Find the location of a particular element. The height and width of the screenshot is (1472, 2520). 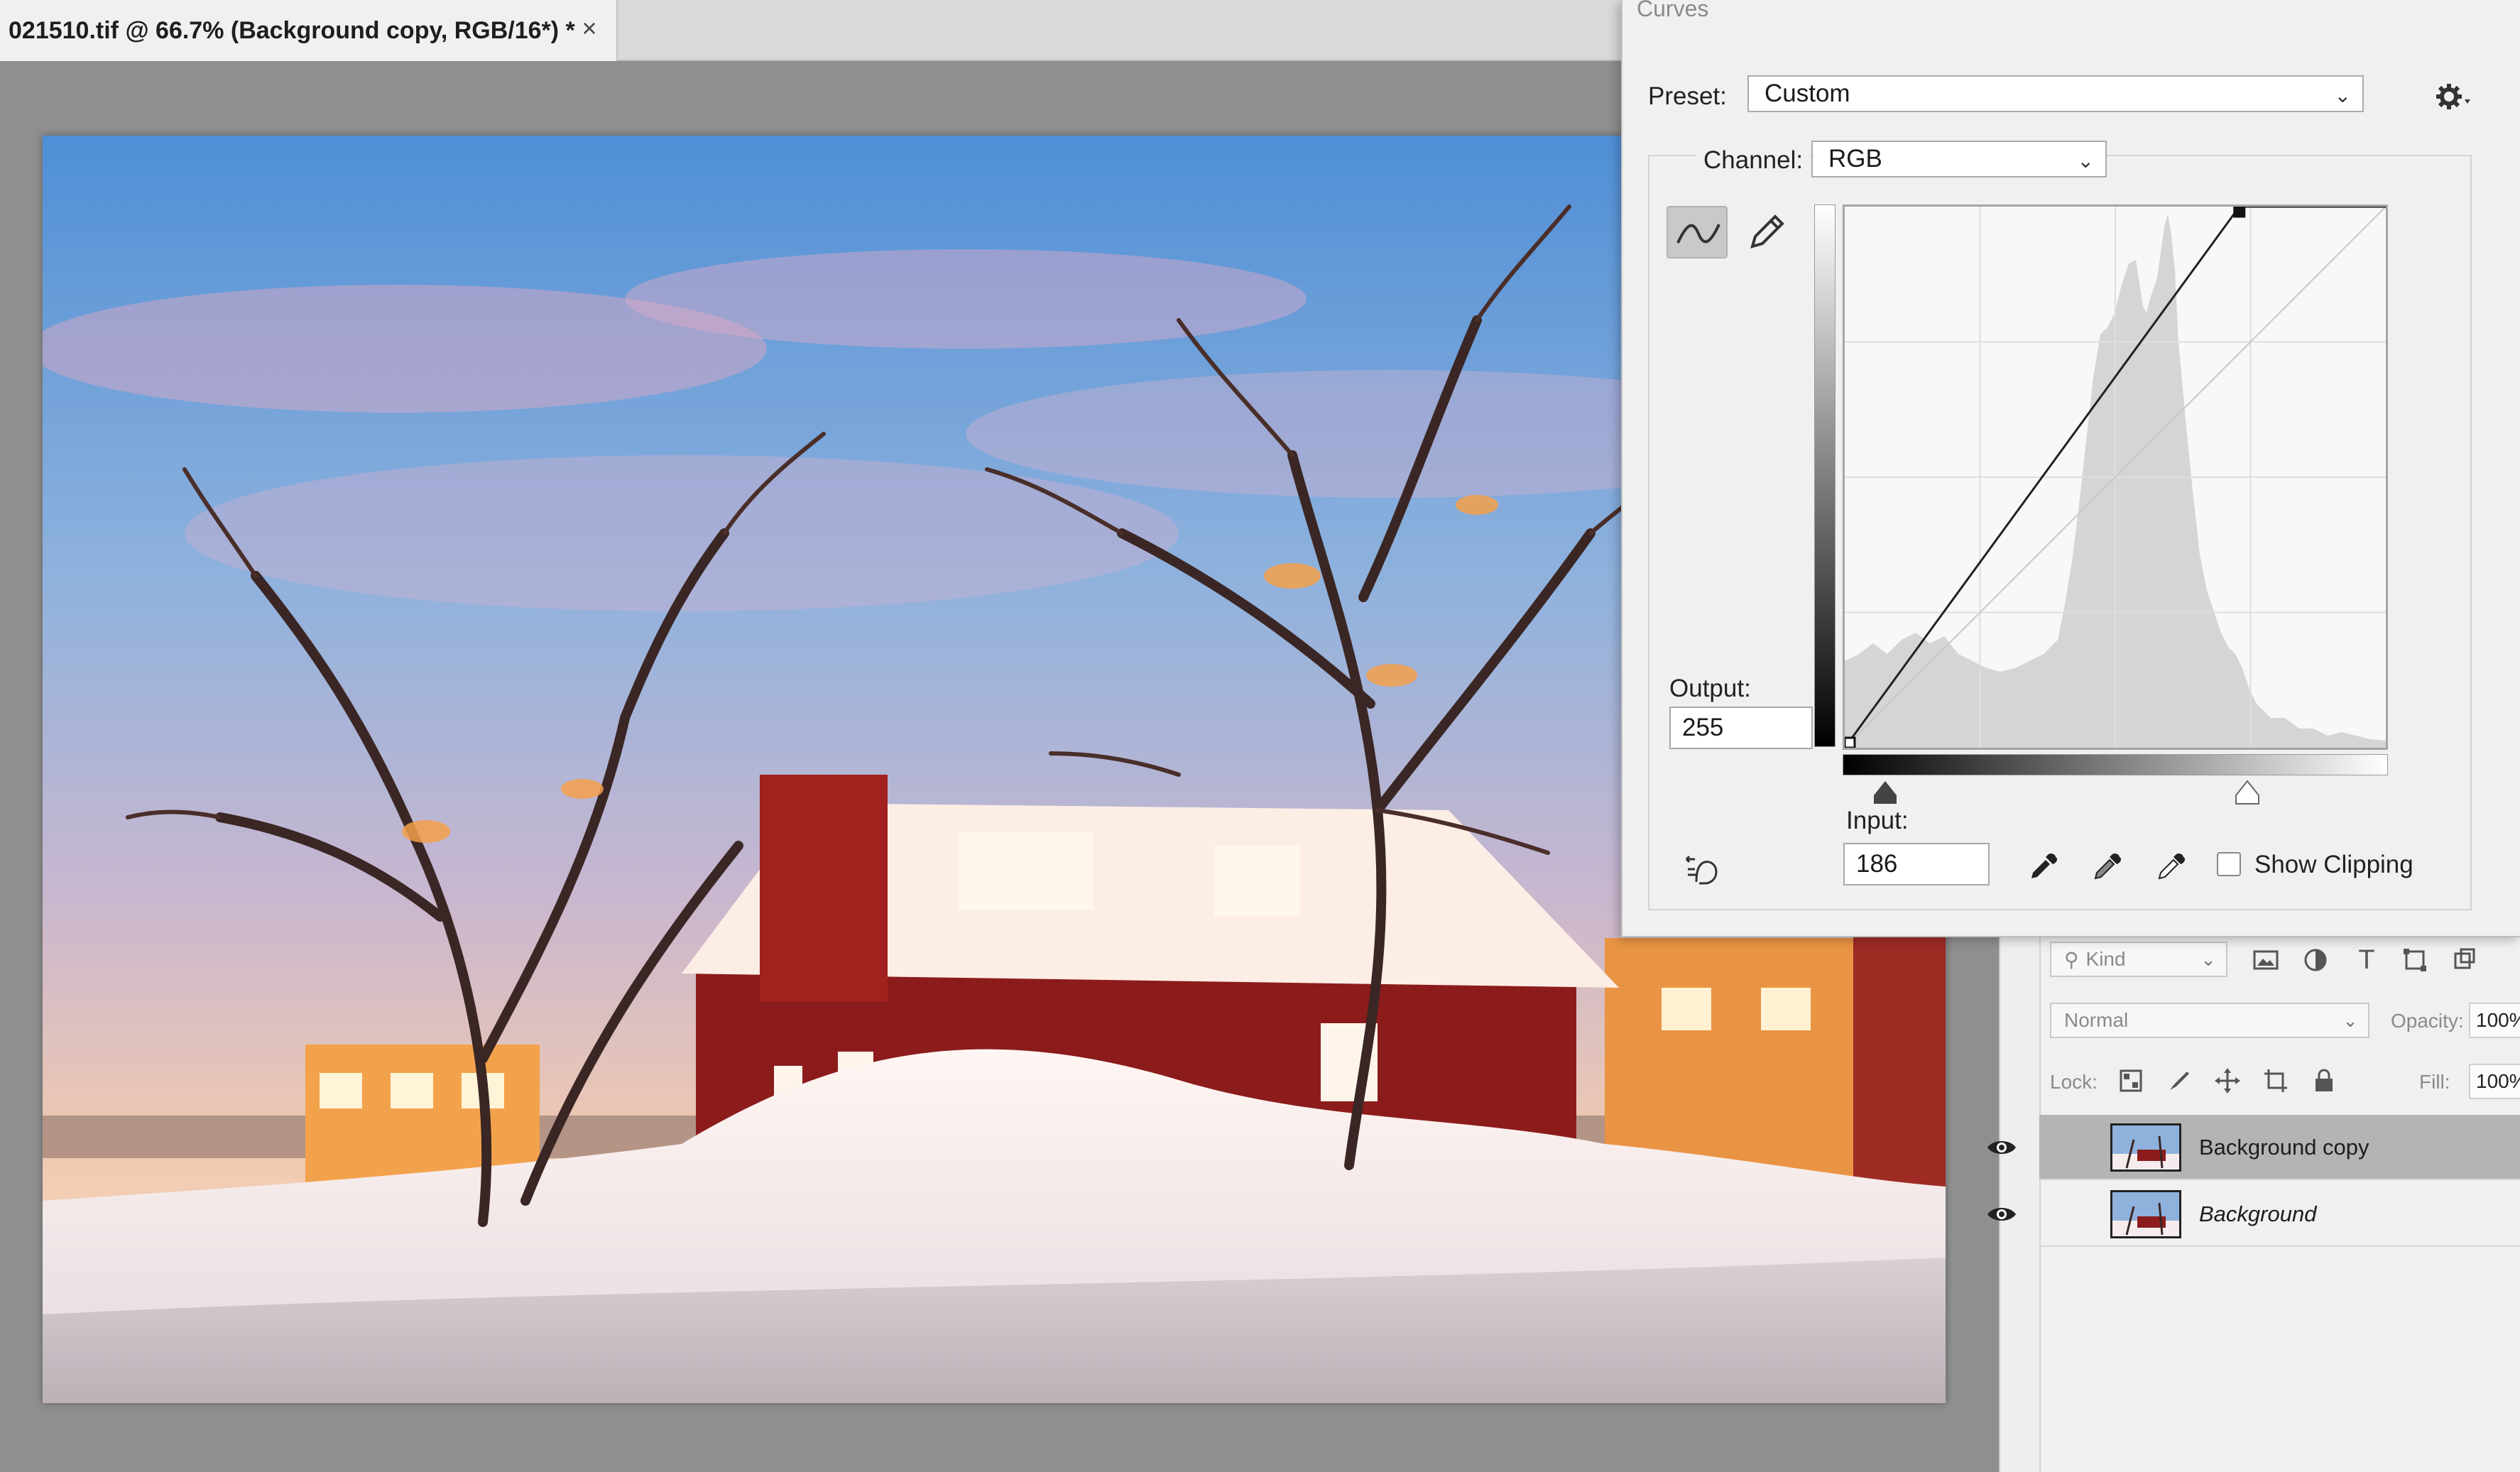

layer-row: Background is located at coordinates (2253, 1214).